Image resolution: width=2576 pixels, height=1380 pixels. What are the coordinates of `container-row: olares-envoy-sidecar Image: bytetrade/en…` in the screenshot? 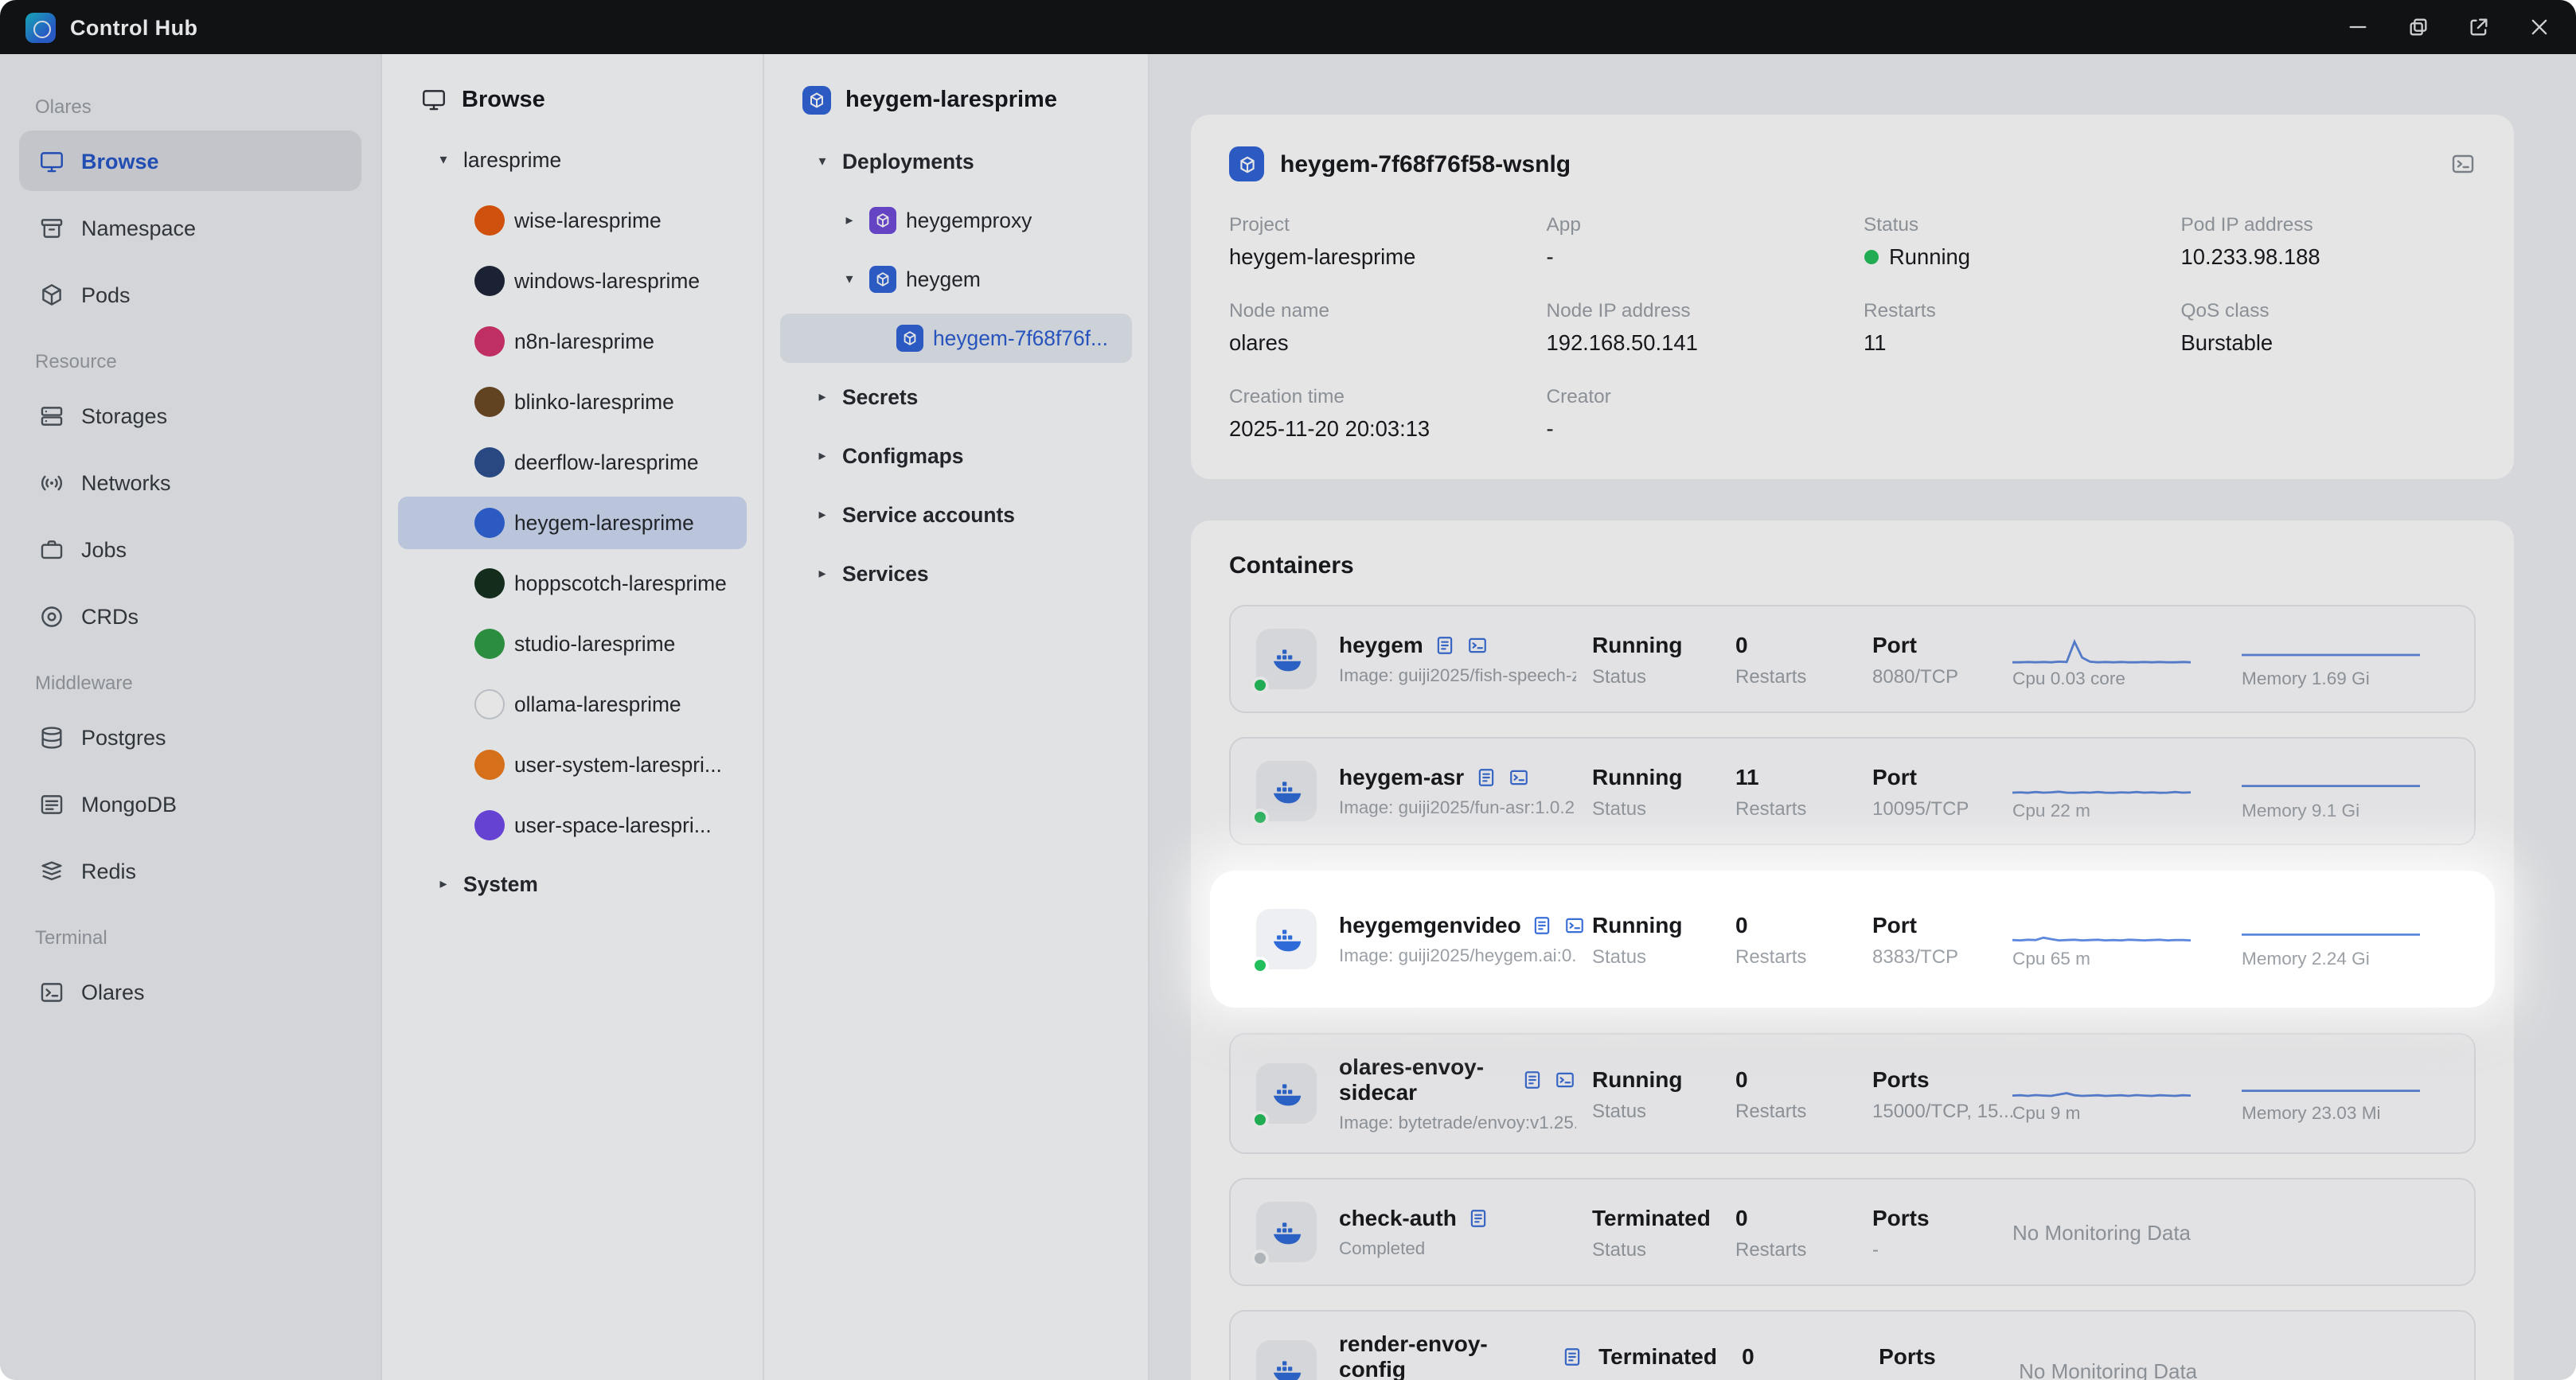 It's located at (1852, 1093).